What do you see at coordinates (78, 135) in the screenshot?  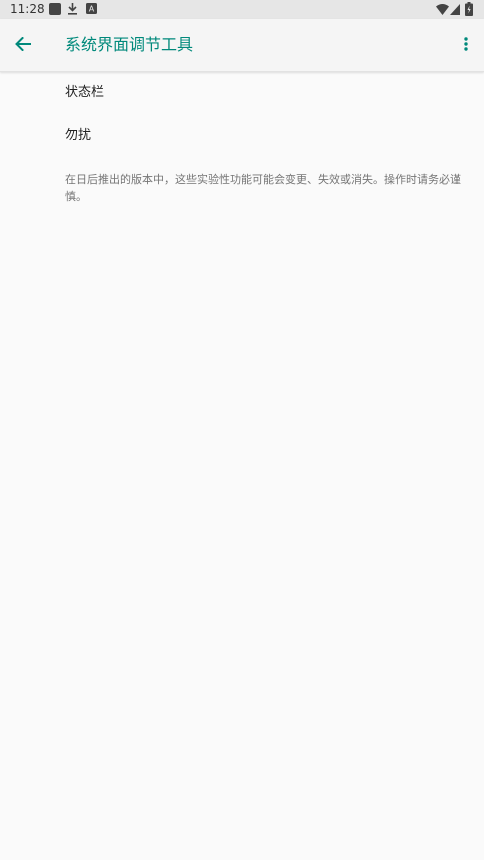 I see `pref-item-label: 勿扰` at bounding box center [78, 135].